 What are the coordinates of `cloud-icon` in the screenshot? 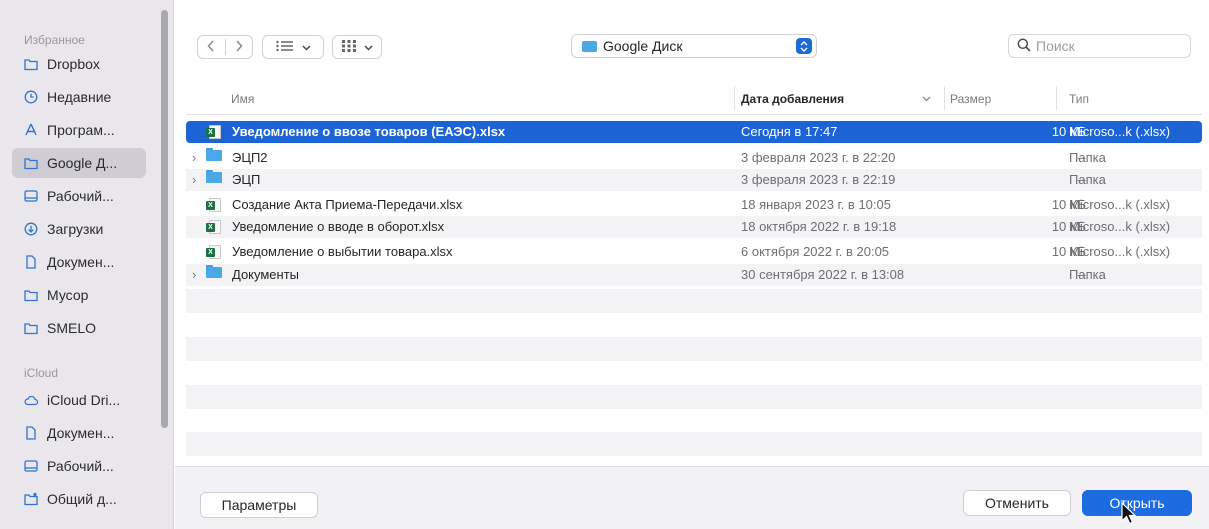 It's located at (31, 400).